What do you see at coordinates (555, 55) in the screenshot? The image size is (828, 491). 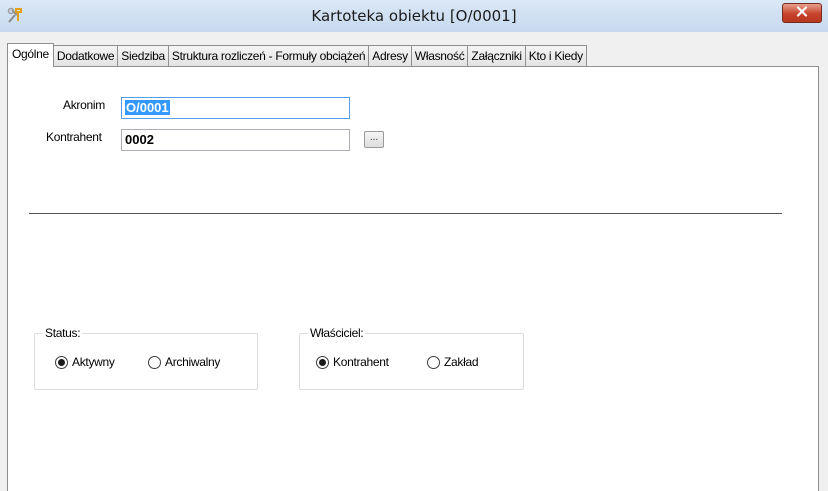 I see `tab-kto-i-kiedy: Kto i Kiedy` at bounding box center [555, 55].